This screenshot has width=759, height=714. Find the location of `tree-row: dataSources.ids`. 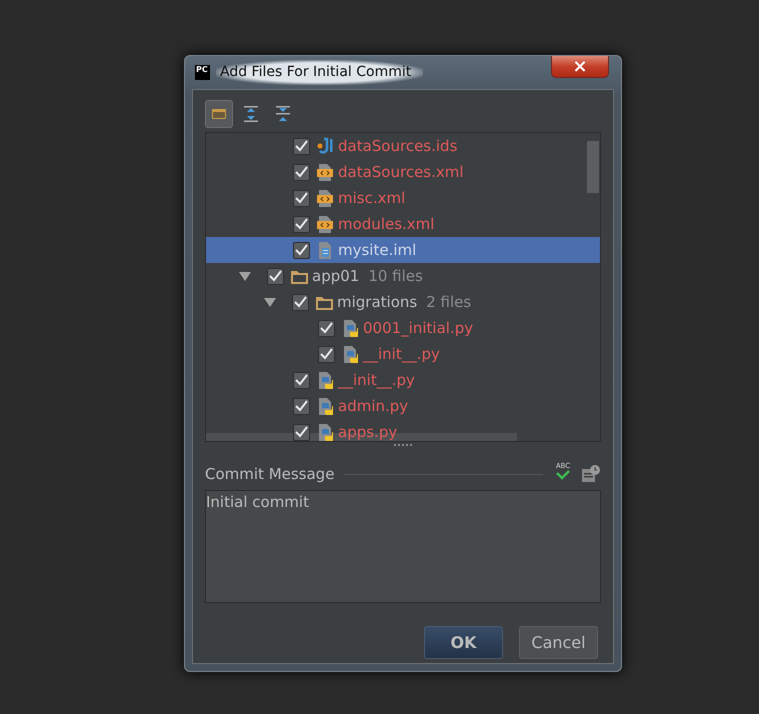

tree-row: dataSources.ids is located at coordinates (403, 146).